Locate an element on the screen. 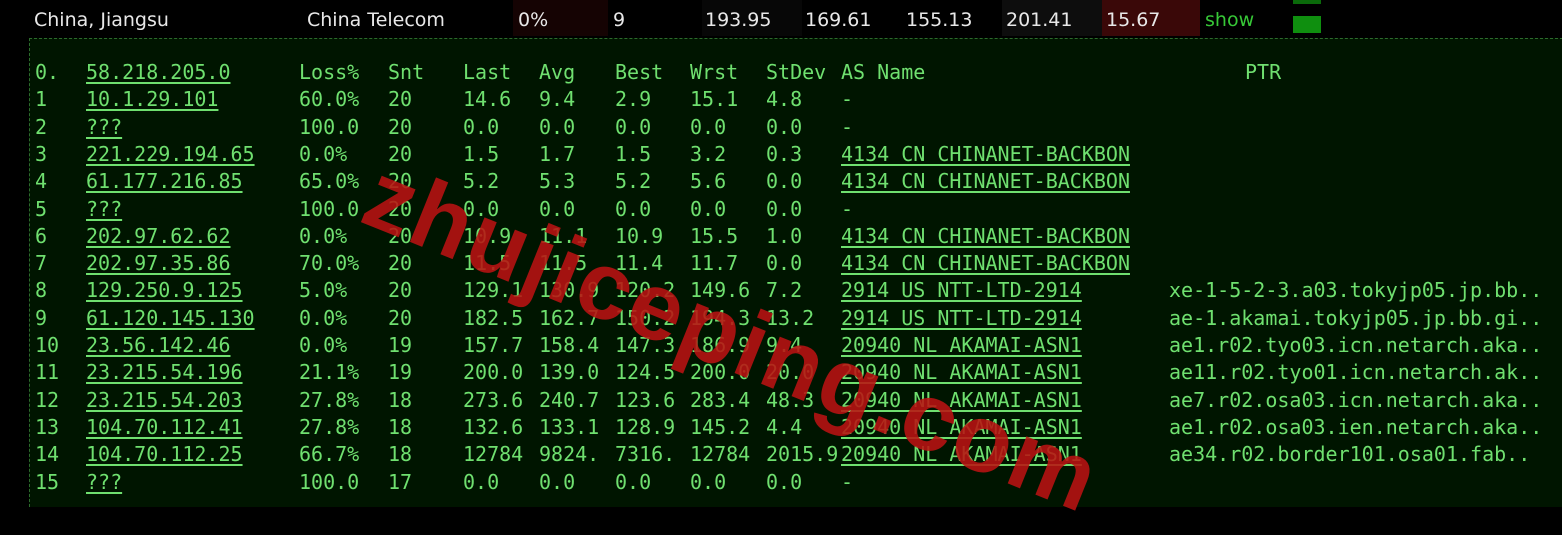 This screenshot has width=1562, height=535. hop-number: 4 is located at coordinates (41, 181).